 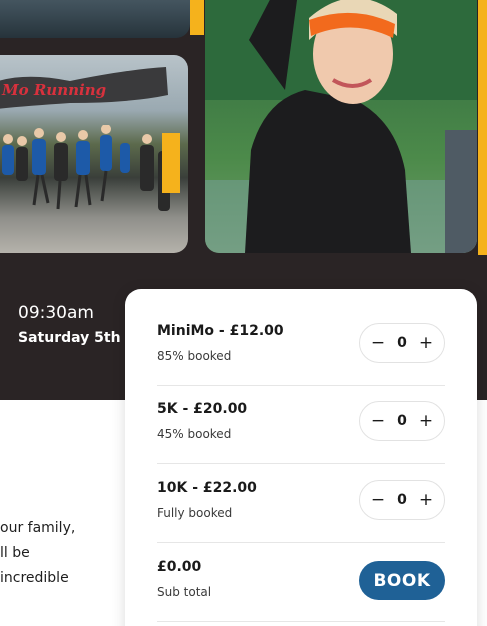 What do you see at coordinates (194, 434) in the screenshot?
I see `ticket-availability: 45% booked` at bounding box center [194, 434].